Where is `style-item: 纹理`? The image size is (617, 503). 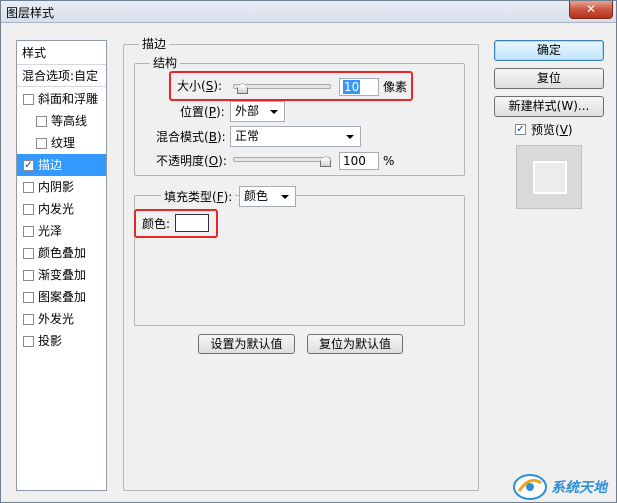
style-item: 纹理 is located at coordinates (61, 143).